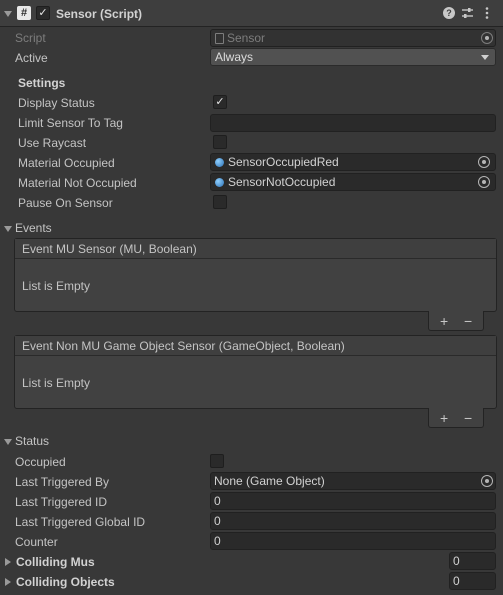 This screenshot has height=595, width=503. I want to click on counter-value: 0, so click(217, 541).